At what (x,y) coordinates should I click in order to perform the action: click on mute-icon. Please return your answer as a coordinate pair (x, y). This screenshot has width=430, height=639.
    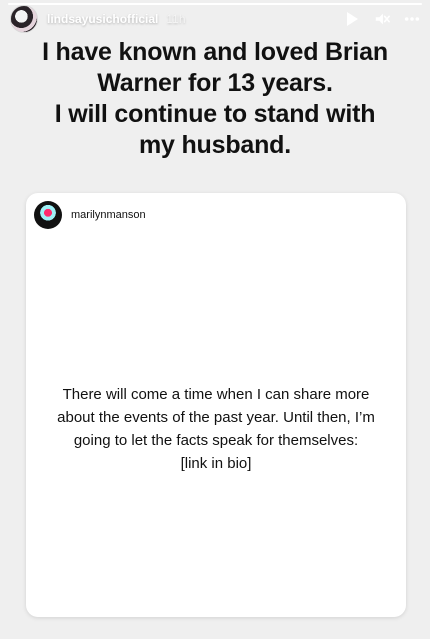
    Looking at the image, I should click on (382, 19).